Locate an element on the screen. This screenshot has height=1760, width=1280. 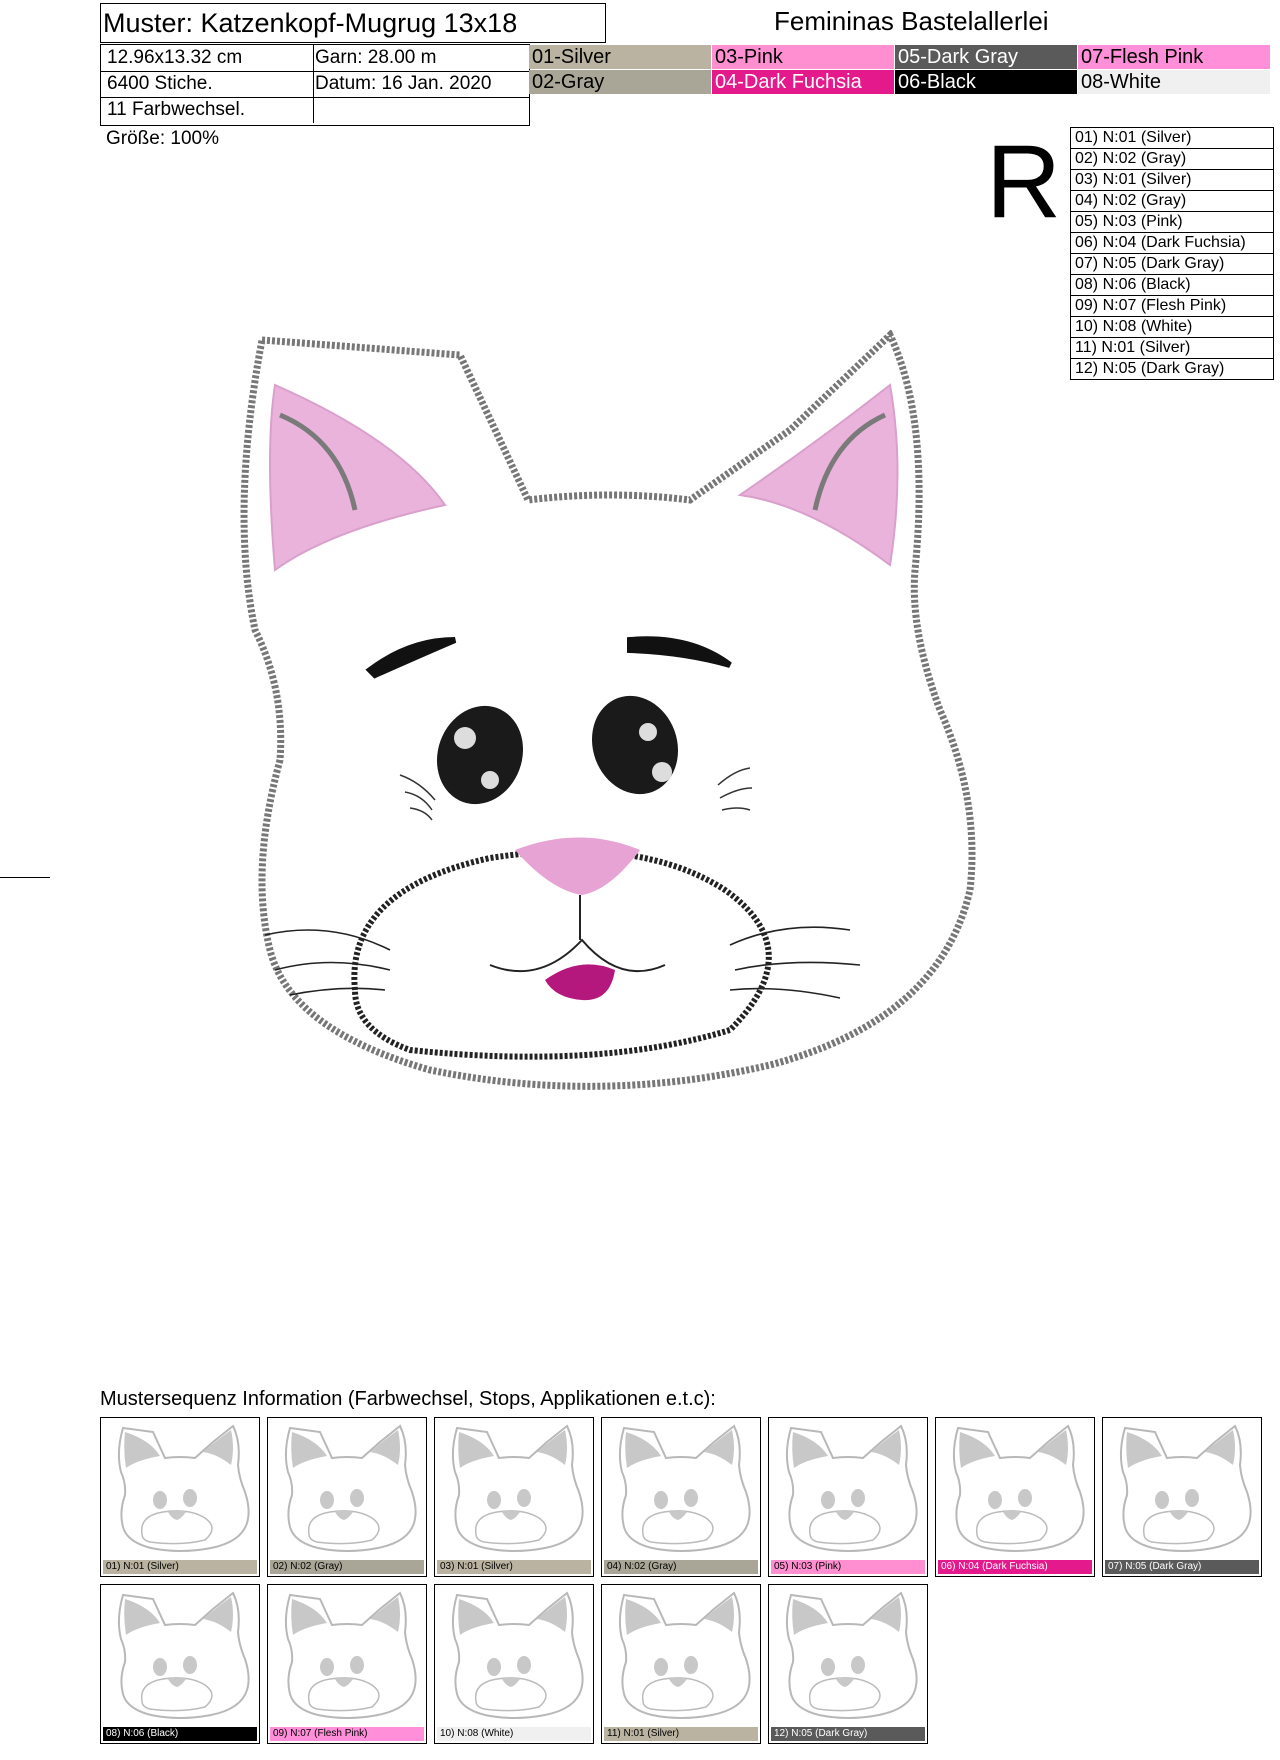
palette-swatch: 07-Flesh Pink is located at coordinates (1174, 57).